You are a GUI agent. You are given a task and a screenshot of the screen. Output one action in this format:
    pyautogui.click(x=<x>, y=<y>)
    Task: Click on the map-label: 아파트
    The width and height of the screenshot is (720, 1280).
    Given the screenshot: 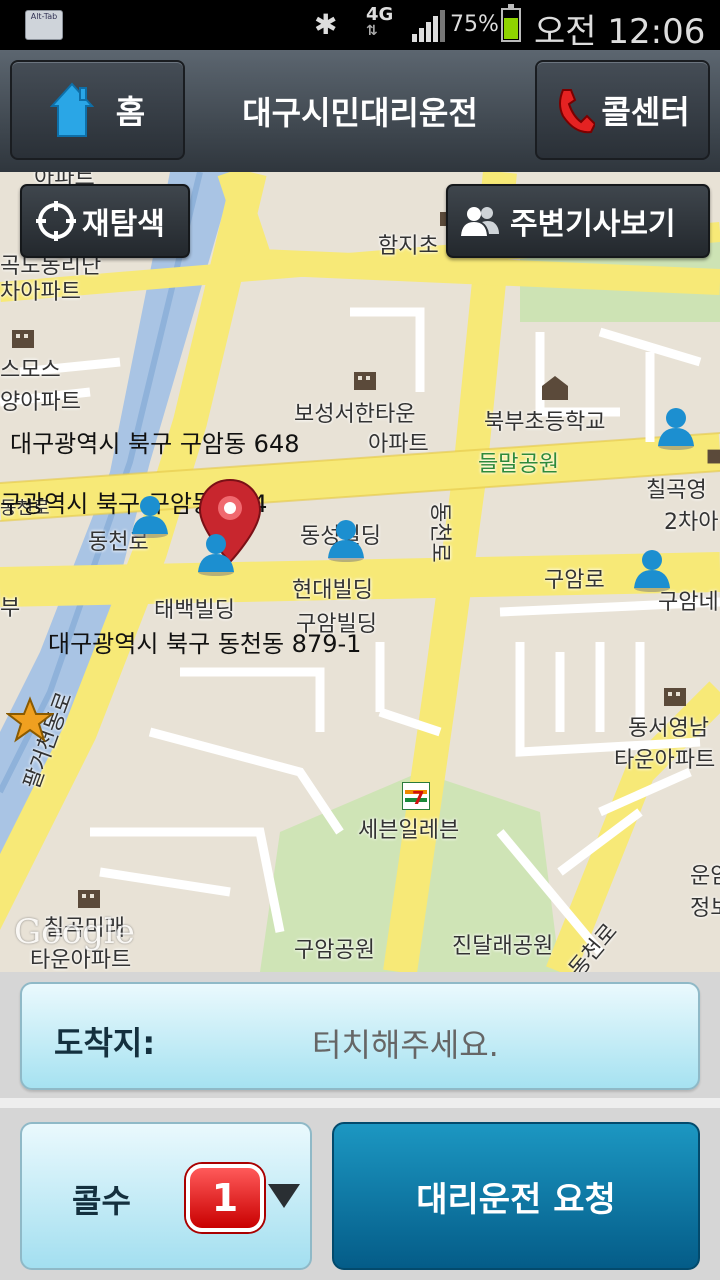 What is the action you would take?
    pyautogui.click(x=398, y=444)
    